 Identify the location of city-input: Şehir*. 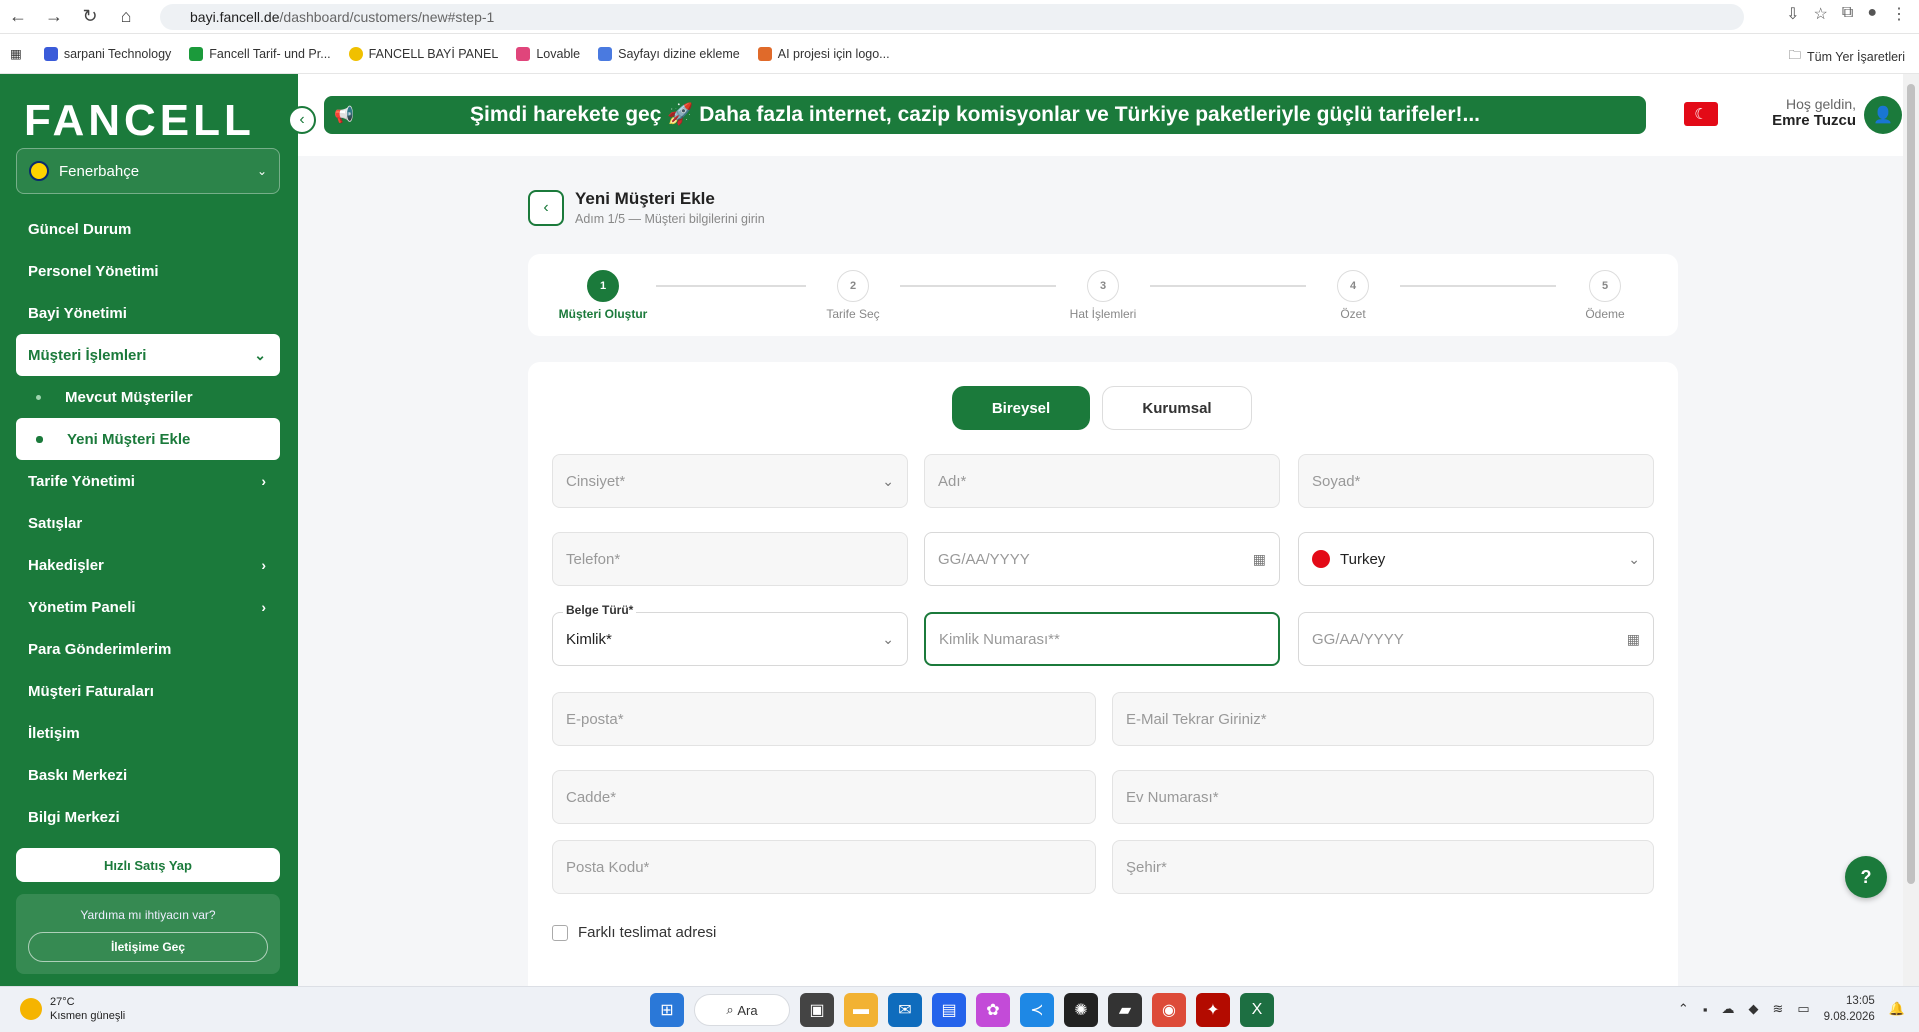
(1383, 867).